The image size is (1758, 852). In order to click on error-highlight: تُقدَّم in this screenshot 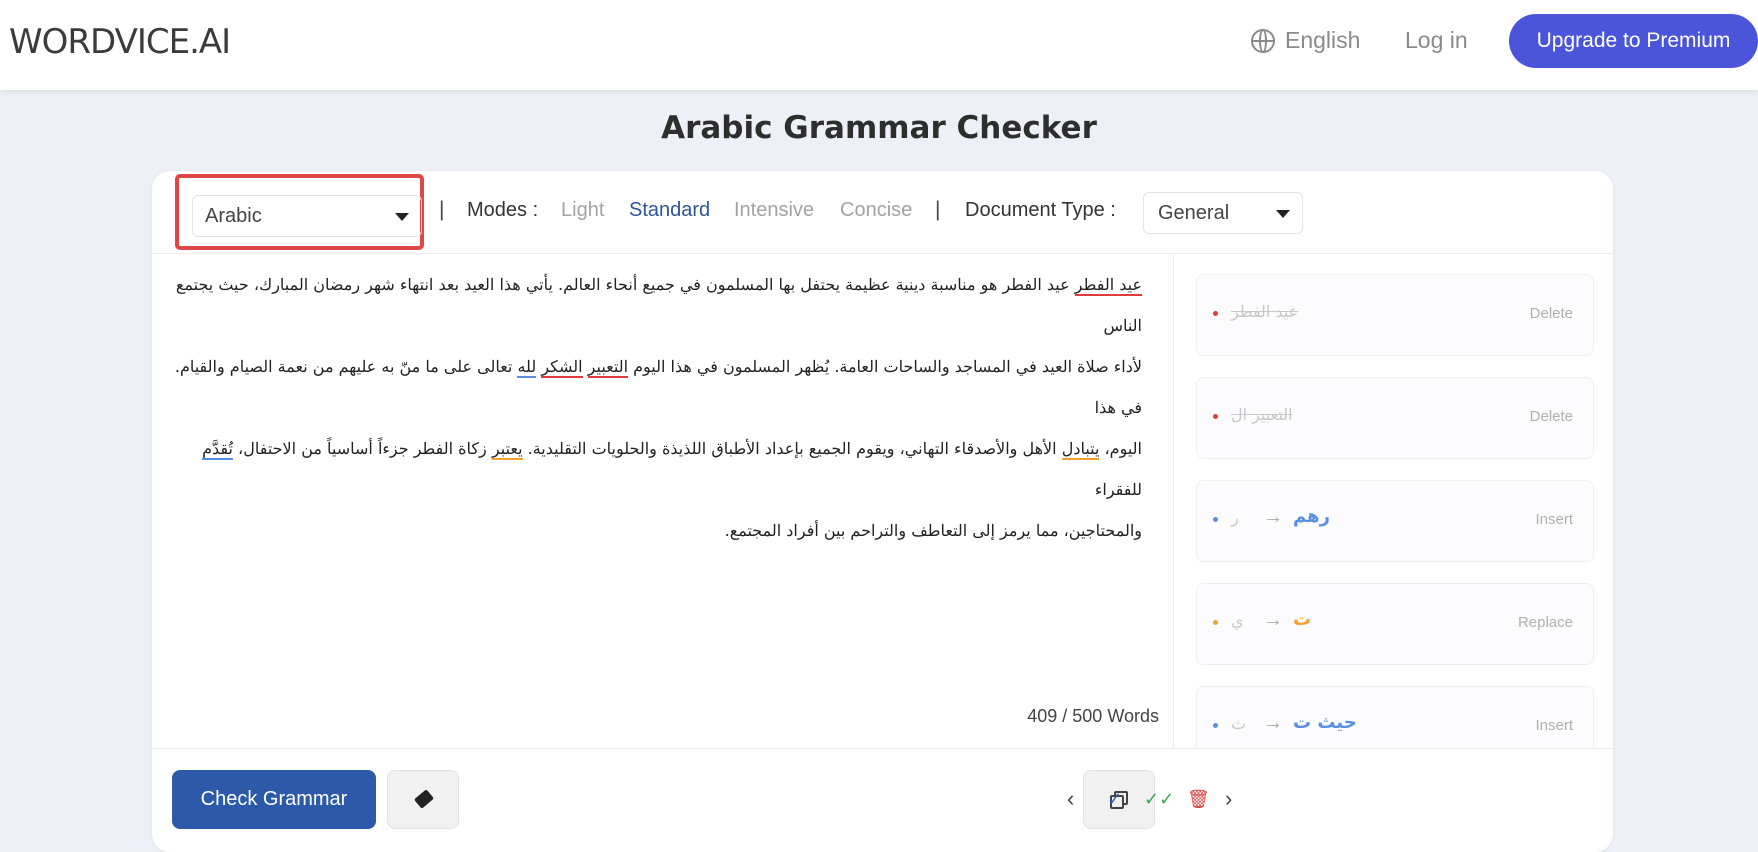, I will do `click(217, 449)`.